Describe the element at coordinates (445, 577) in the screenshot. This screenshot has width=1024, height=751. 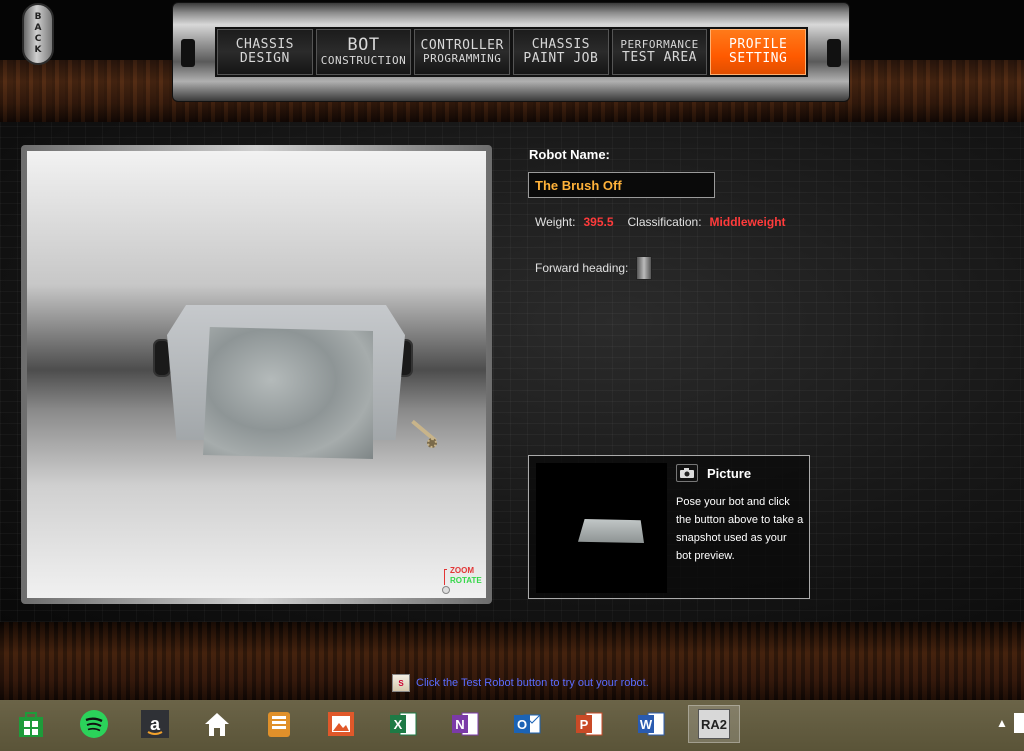
I see `legend-bracket` at that location.